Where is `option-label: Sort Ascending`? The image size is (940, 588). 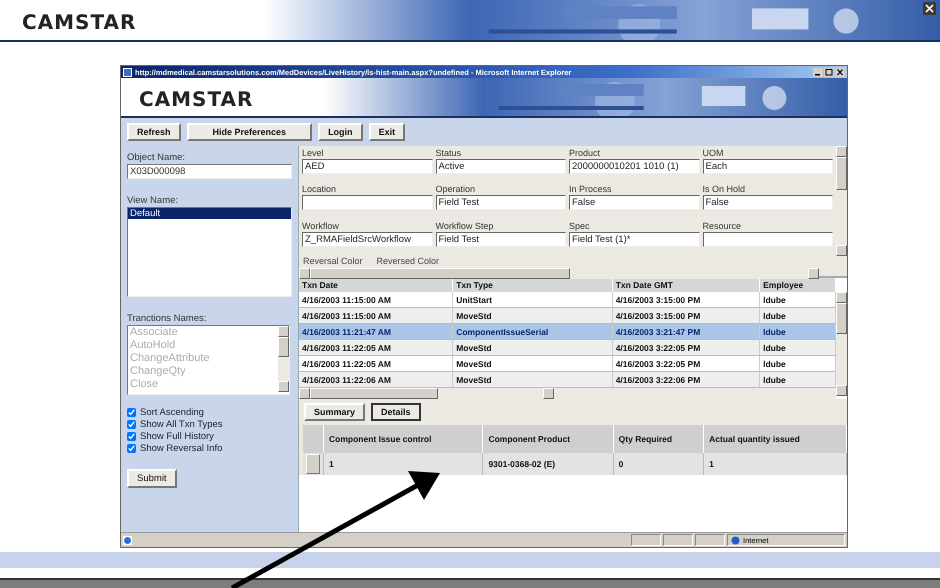 option-label: Sort Ascending is located at coordinates (172, 412).